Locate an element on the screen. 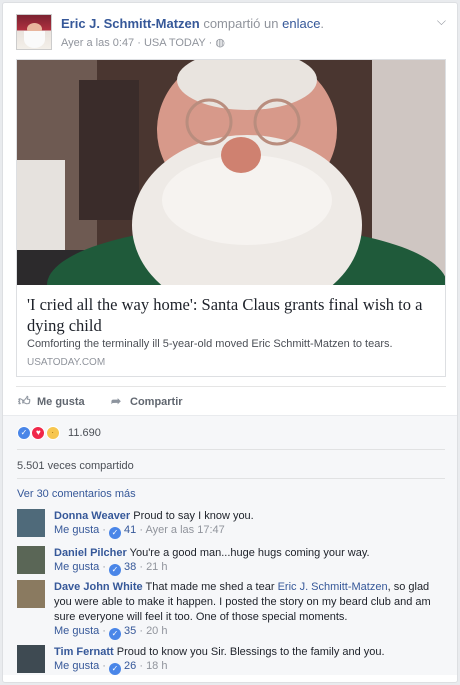 This screenshot has height=685, width=460. comment-meta: Me gusta · ✓ 38 · 21 h is located at coordinates (111, 568).